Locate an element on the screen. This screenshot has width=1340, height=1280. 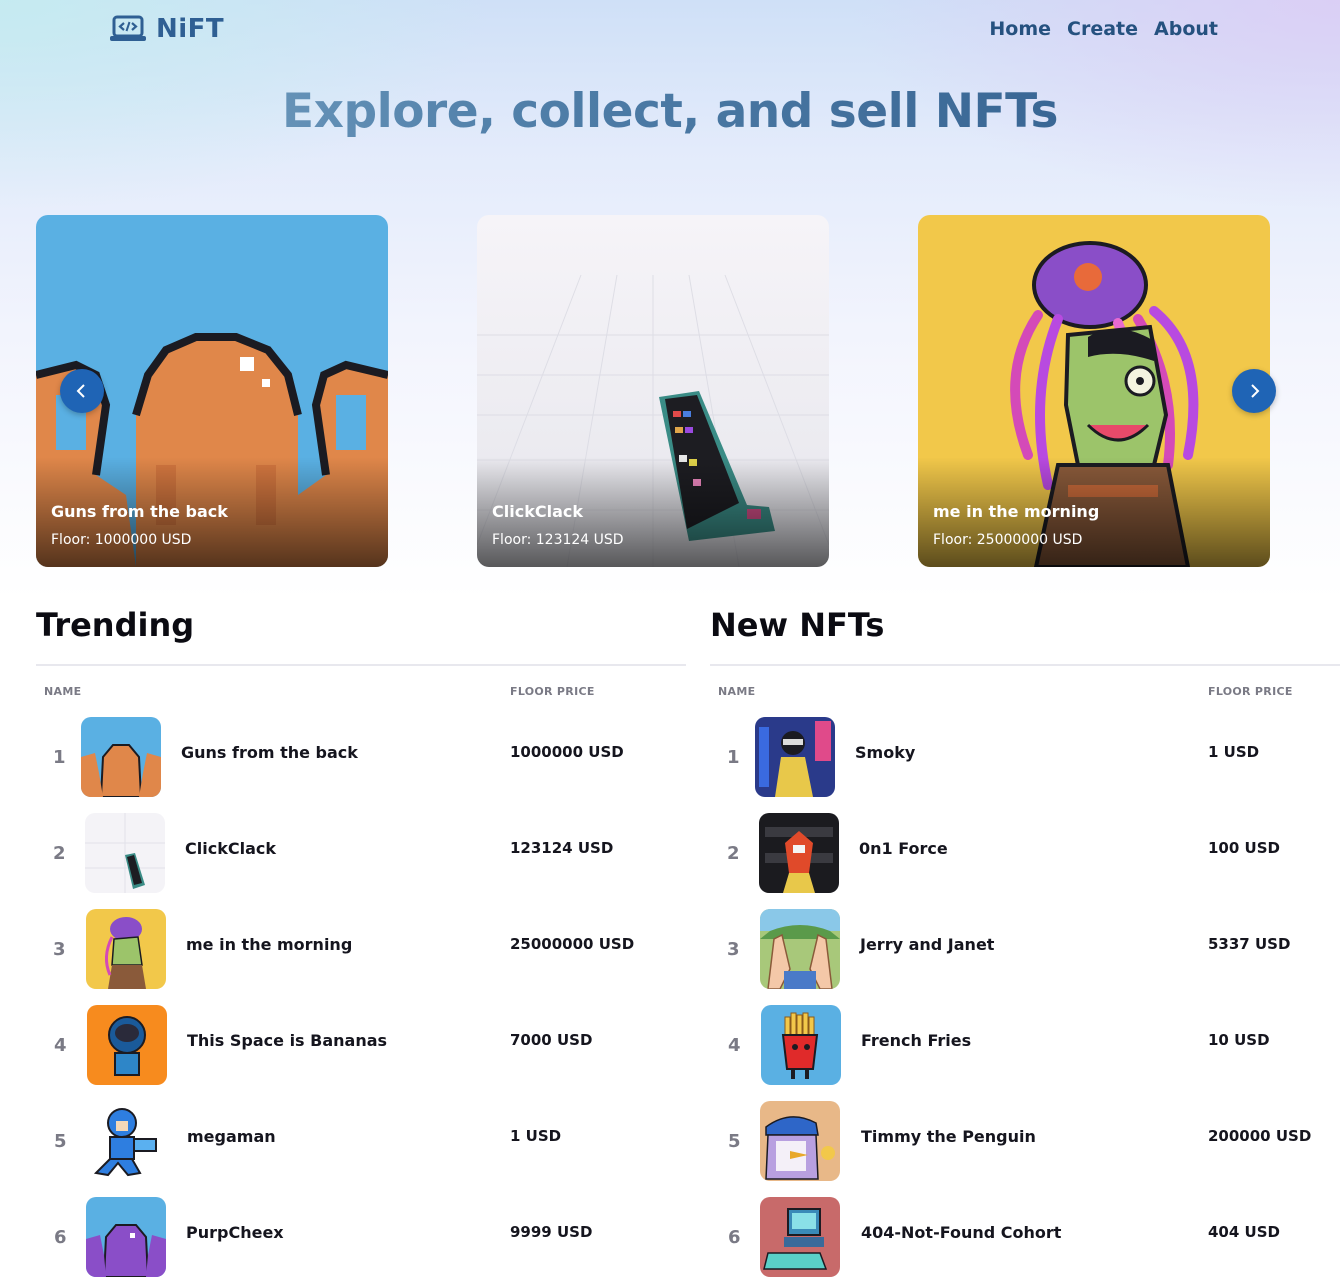
new-nft-row: 5 Timmy the Penguin 200000 USD is located at coordinates (1020, 1141).